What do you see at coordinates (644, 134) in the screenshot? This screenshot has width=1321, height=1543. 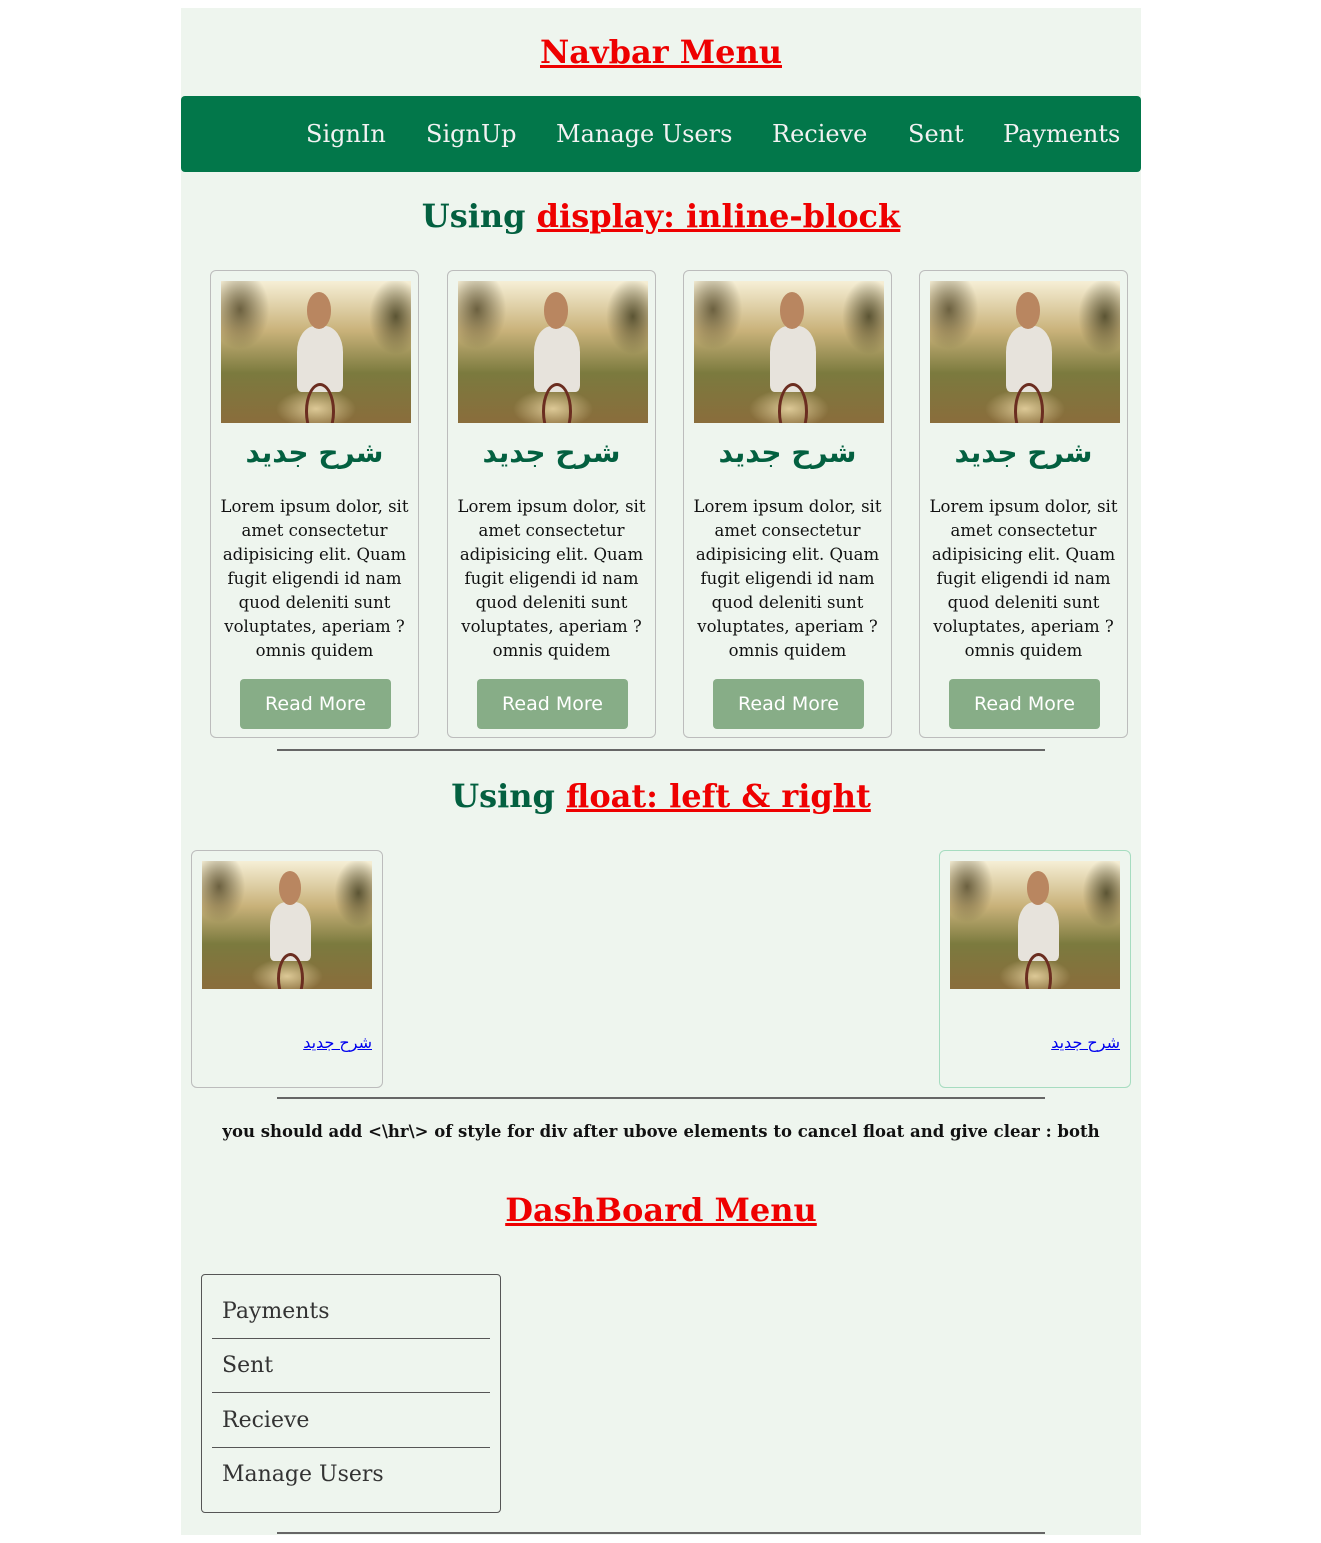 I see `nav-item-manage-users: Manage Users` at bounding box center [644, 134].